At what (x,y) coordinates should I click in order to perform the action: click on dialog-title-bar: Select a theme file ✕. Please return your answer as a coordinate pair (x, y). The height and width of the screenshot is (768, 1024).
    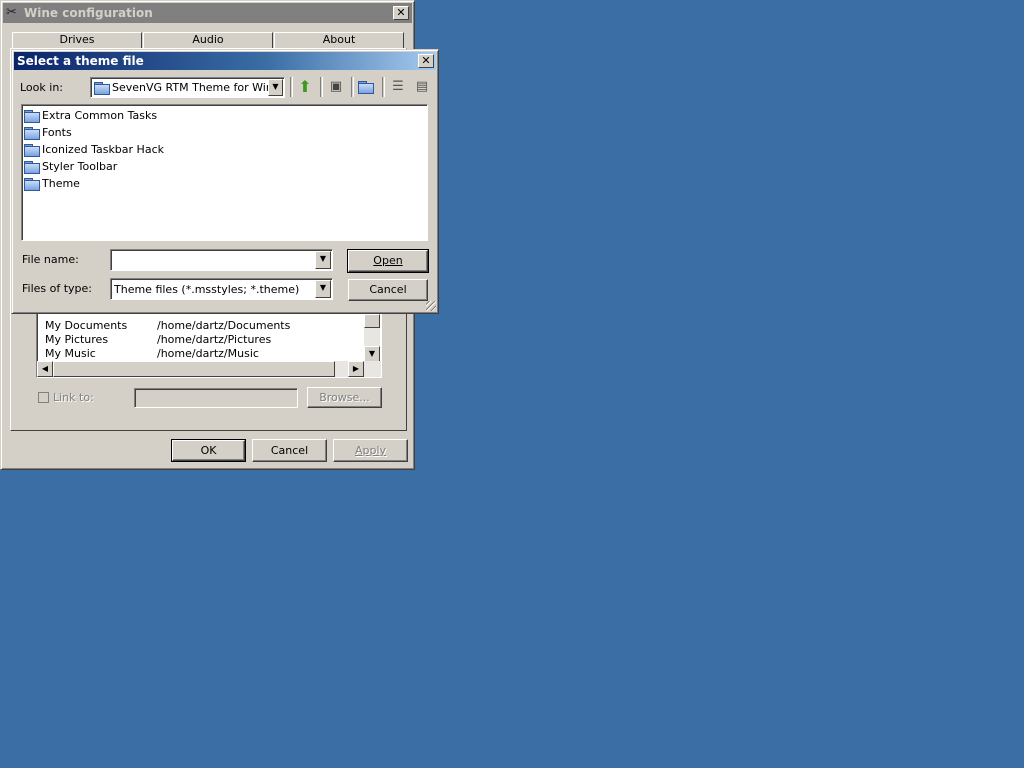
    Looking at the image, I should click on (225, 61).